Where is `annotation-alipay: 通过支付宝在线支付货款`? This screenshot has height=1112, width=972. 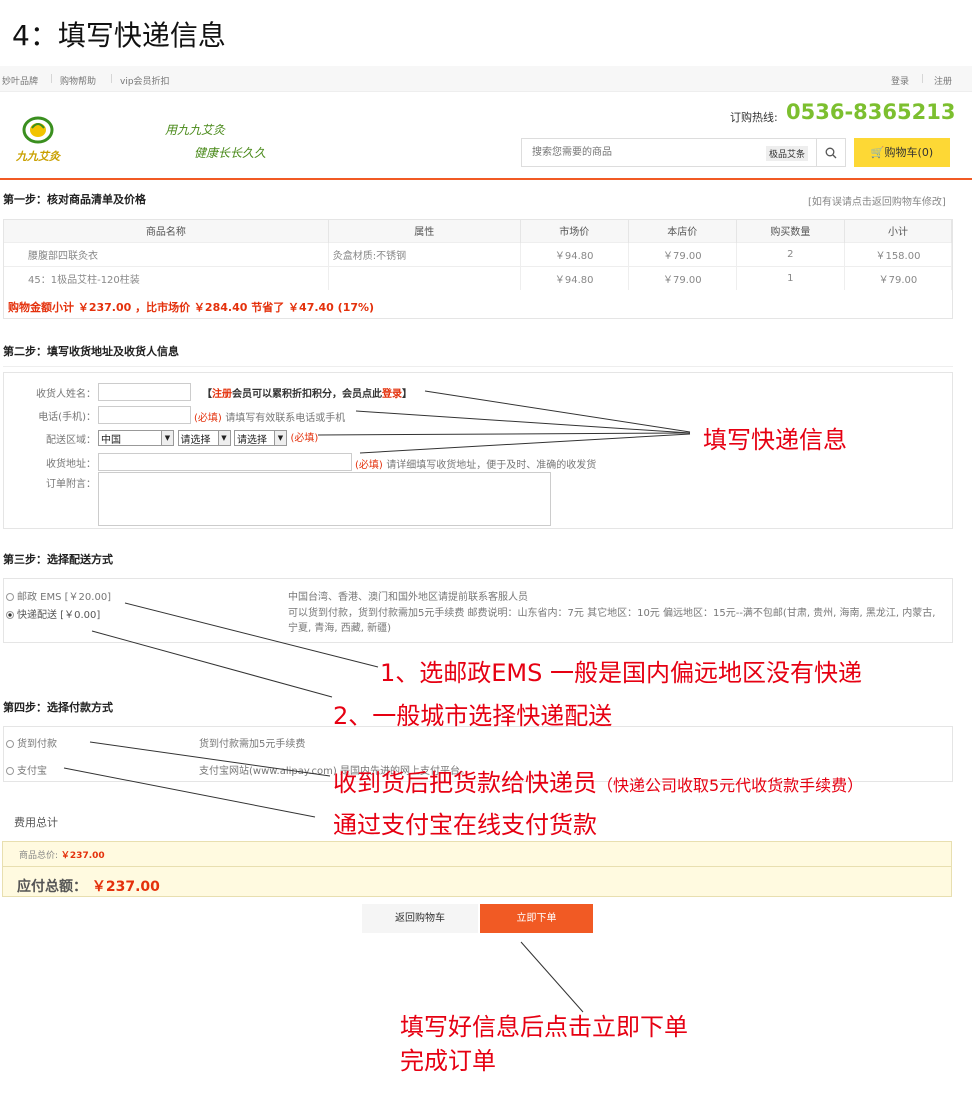 annotation-alipay: 通过支付宝在线支付货款 is located at coordinates (465, 825).